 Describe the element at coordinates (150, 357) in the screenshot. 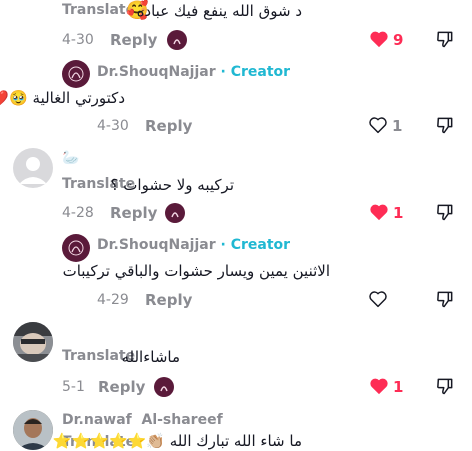

I see `comment-text: ماشاءالله` at that location.